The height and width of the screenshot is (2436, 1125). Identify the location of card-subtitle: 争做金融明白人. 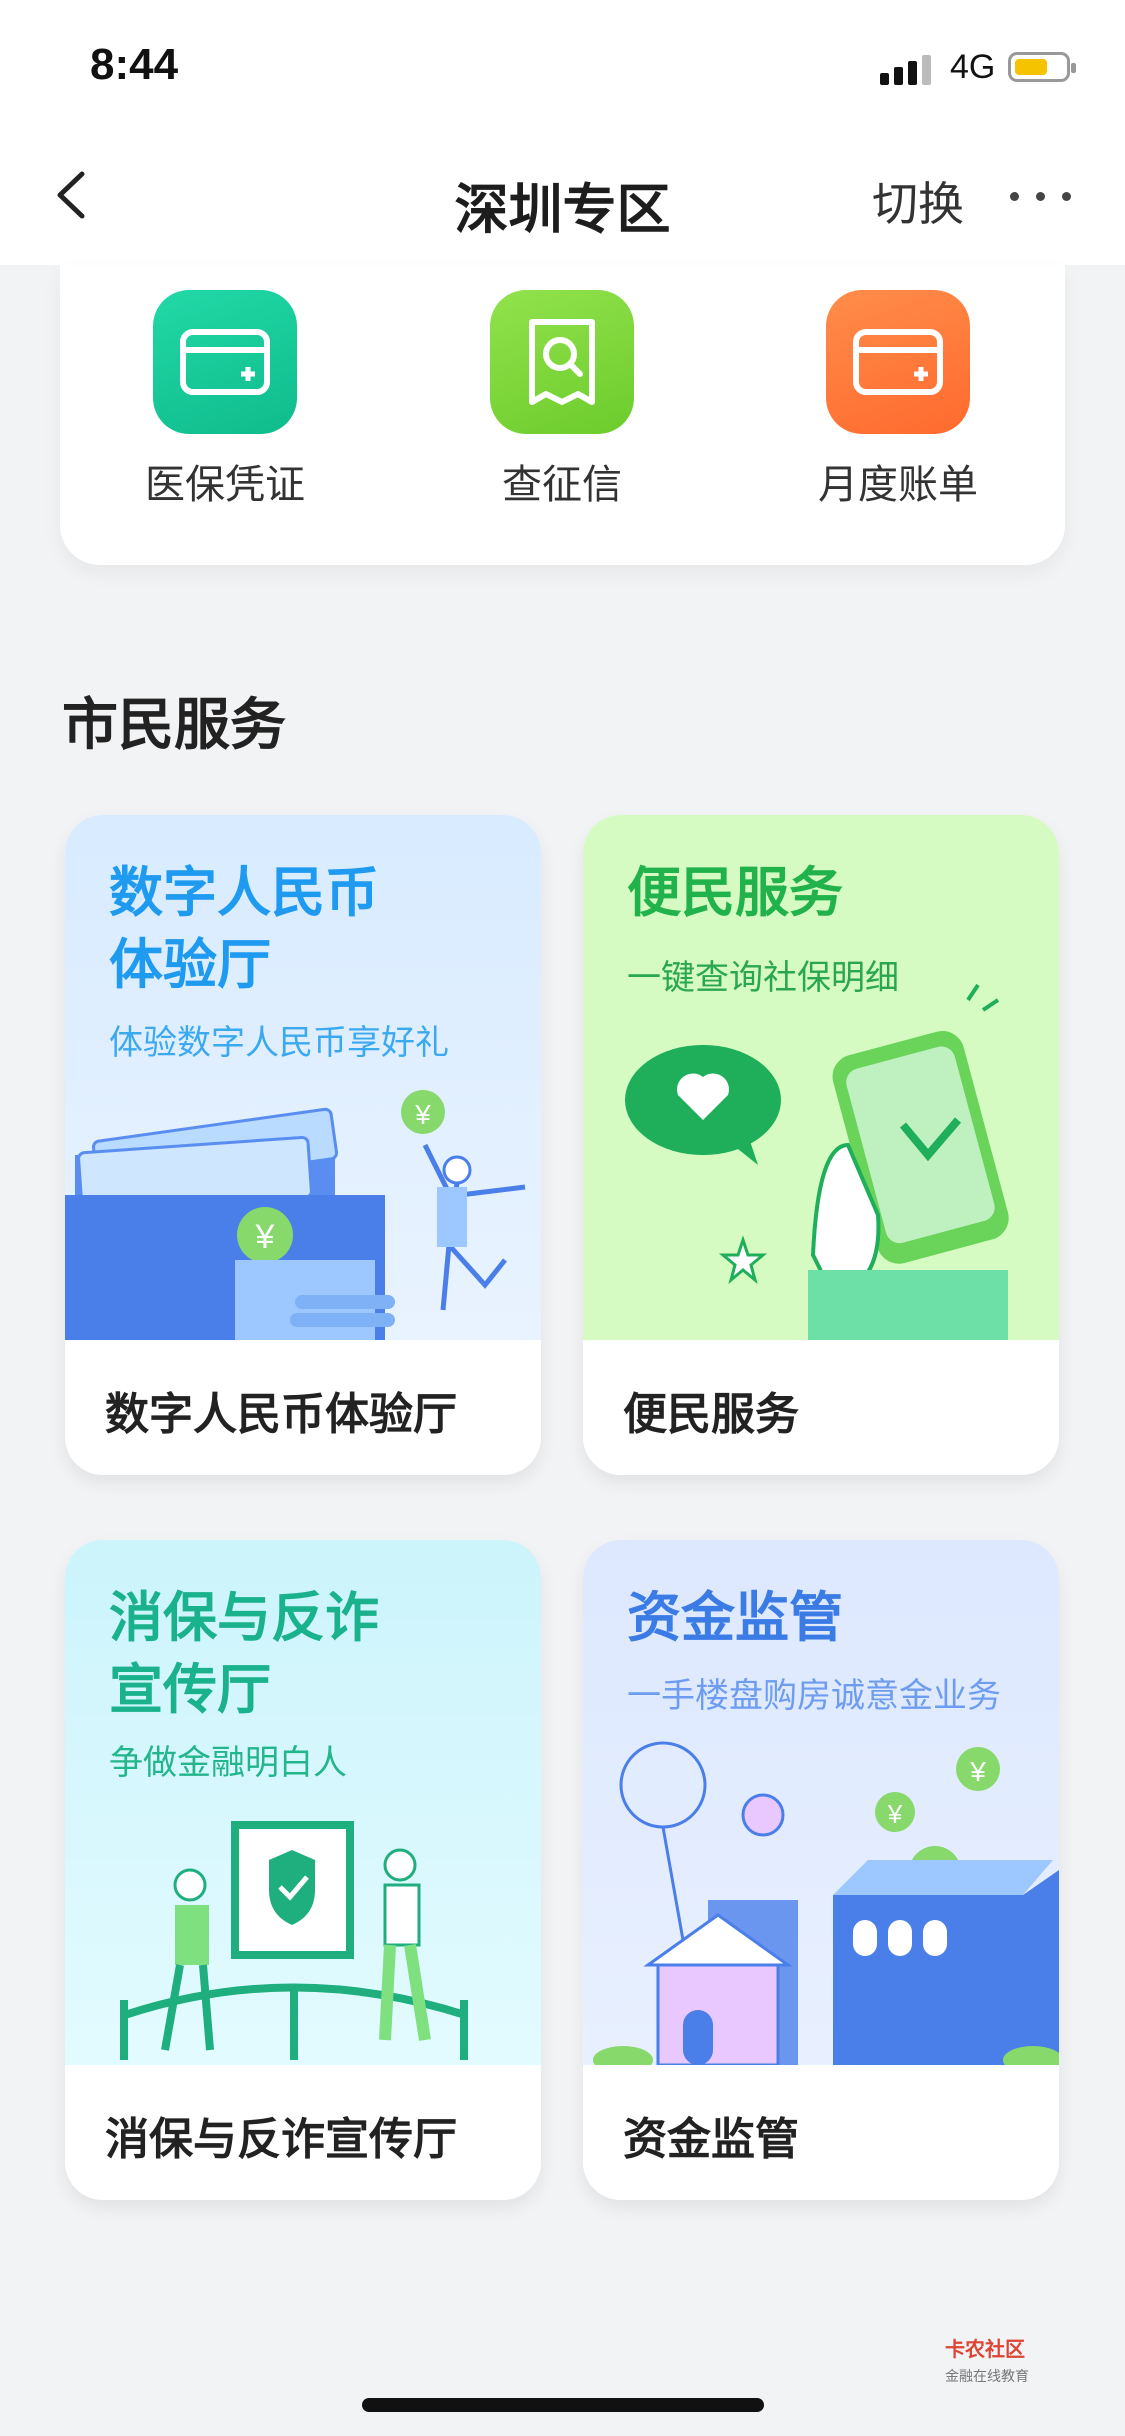
(228, 1763).